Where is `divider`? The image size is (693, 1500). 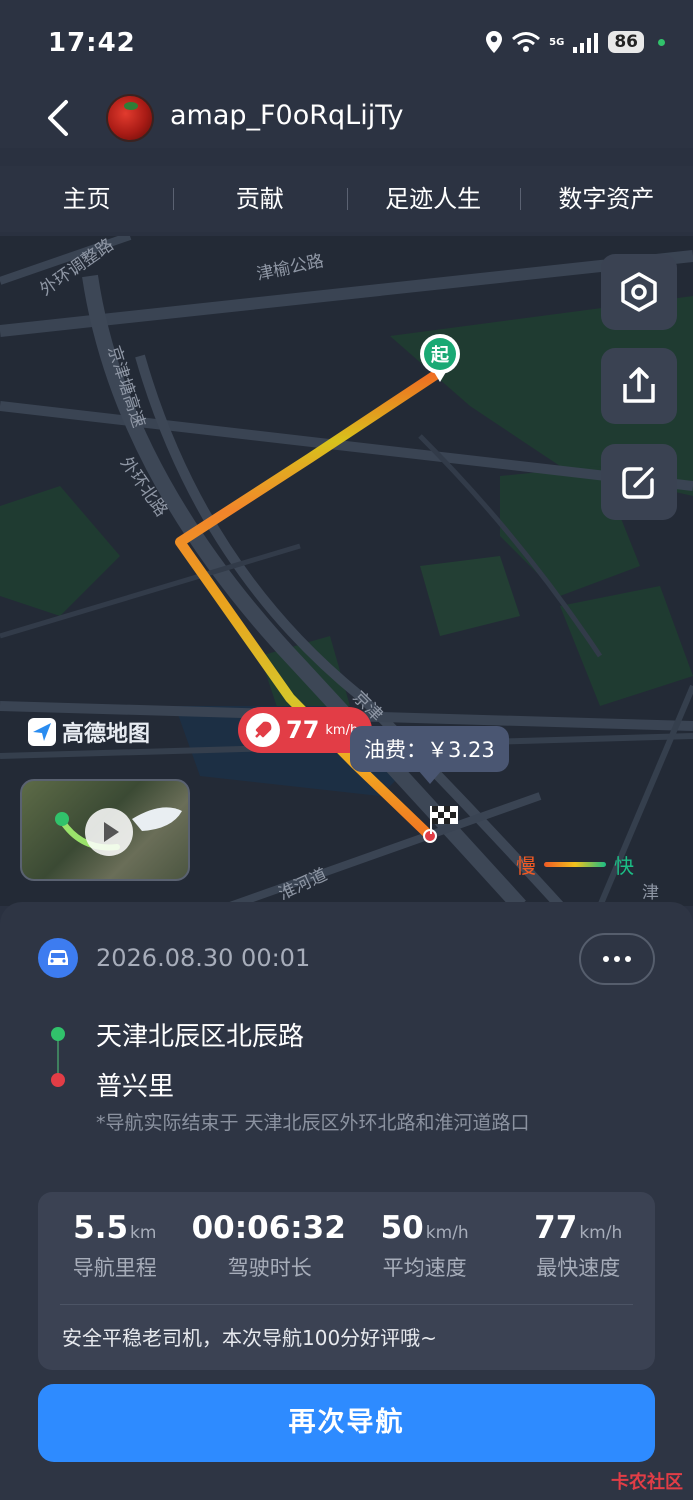
divider is located at coordinates (346, 1304).